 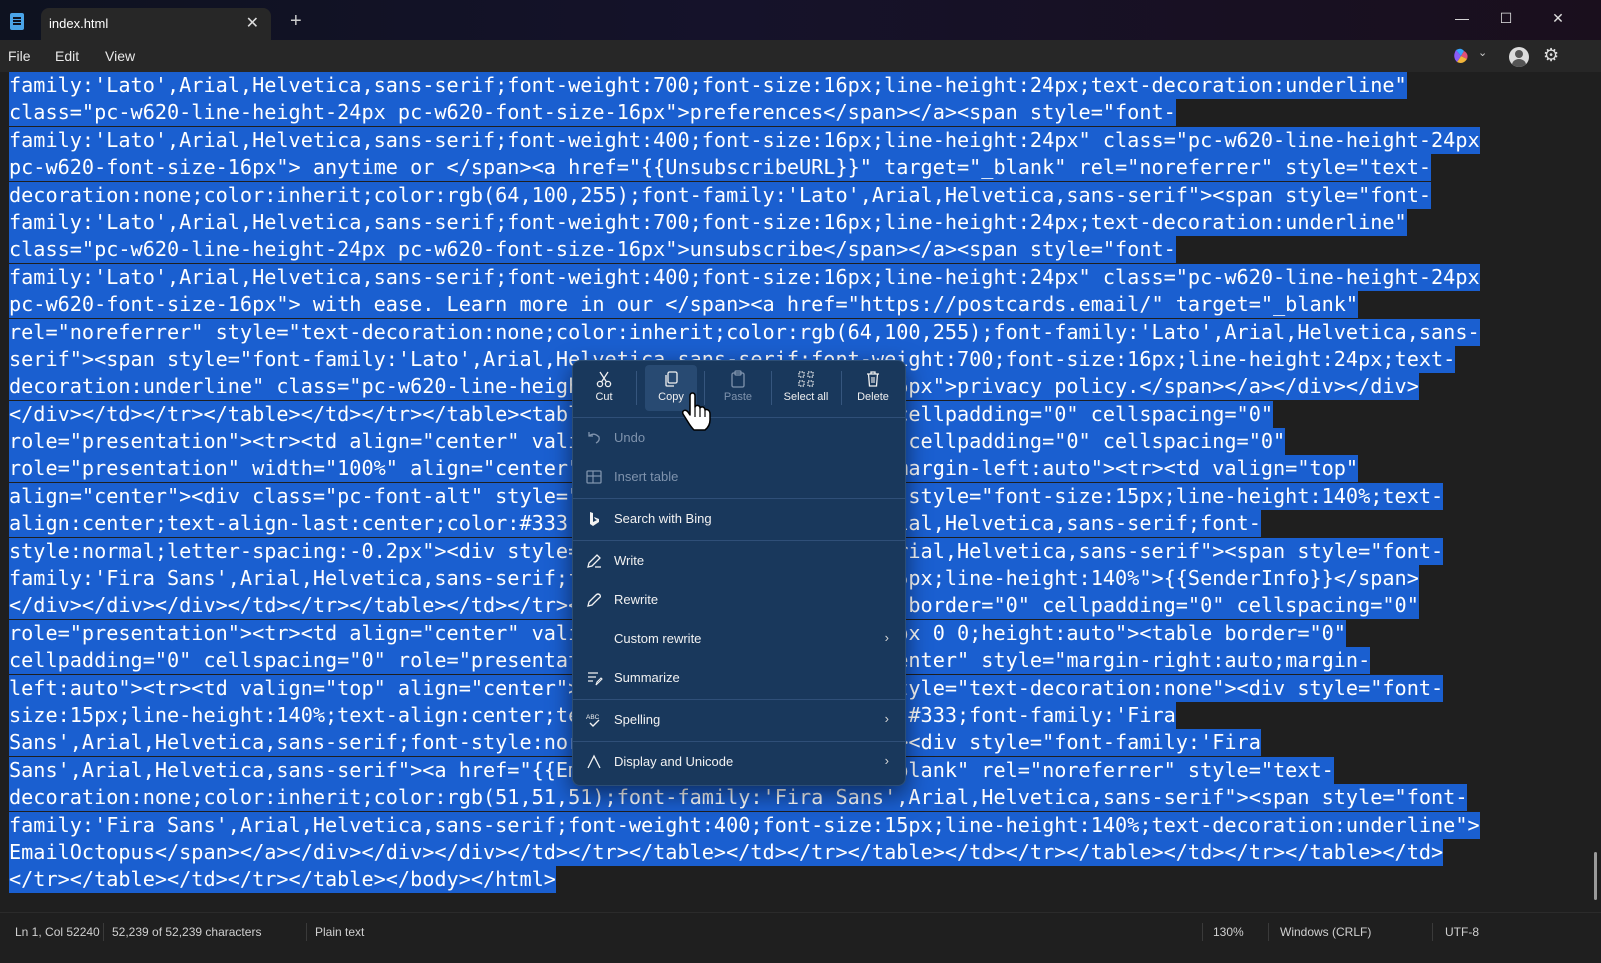 What do you see at coordinates (873, 388) in the screenshot?
I see `delete-button: Delete` at bounding box center [873, 388].